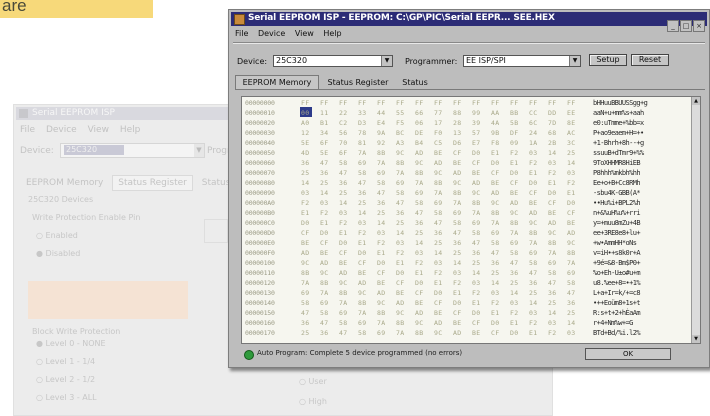  What do you see at coordinates (424, 143) in the screenshot?
I see `hex-byte: B4` at bounding box center [424, 143].